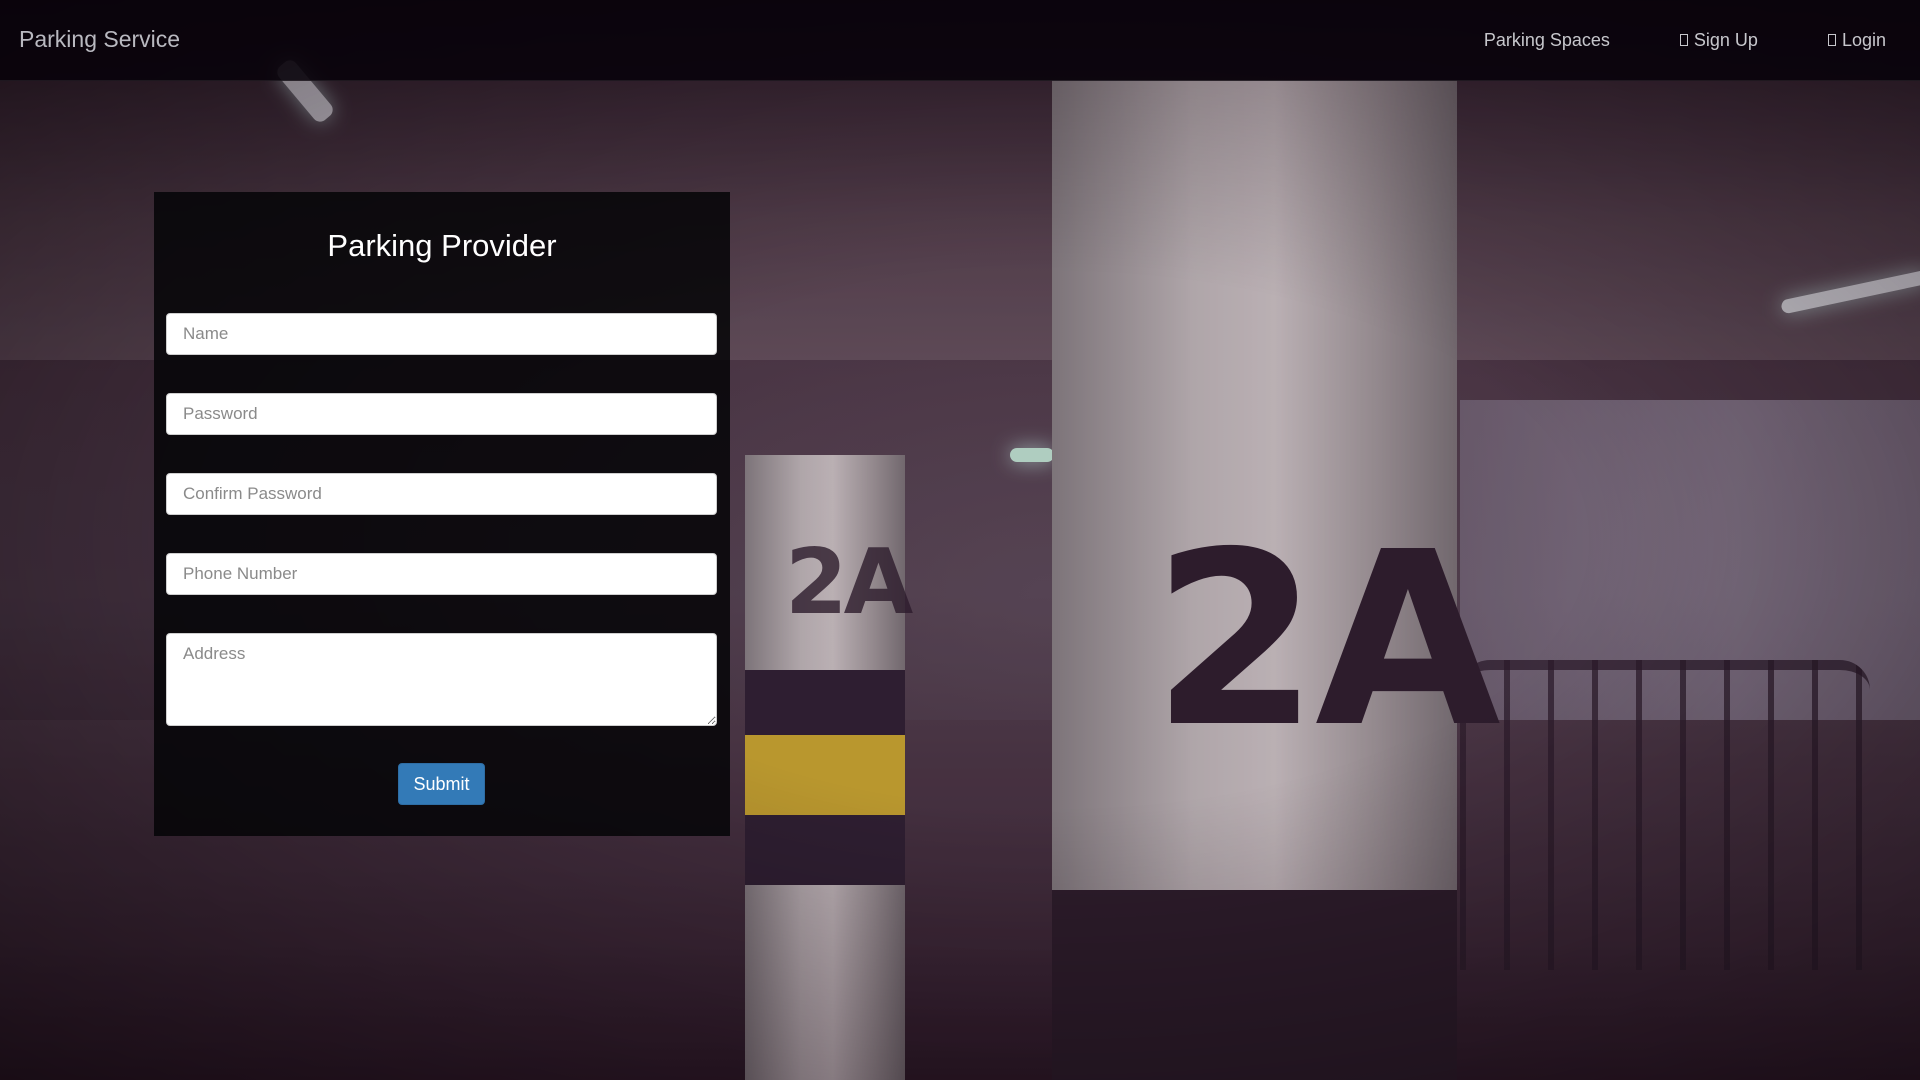 The height and width of the screenshot is (1080, 1920). What do you see at coordinates (1683, 40) in the screenshot?
I see `user-icon` at bounding box center [1683, 40].